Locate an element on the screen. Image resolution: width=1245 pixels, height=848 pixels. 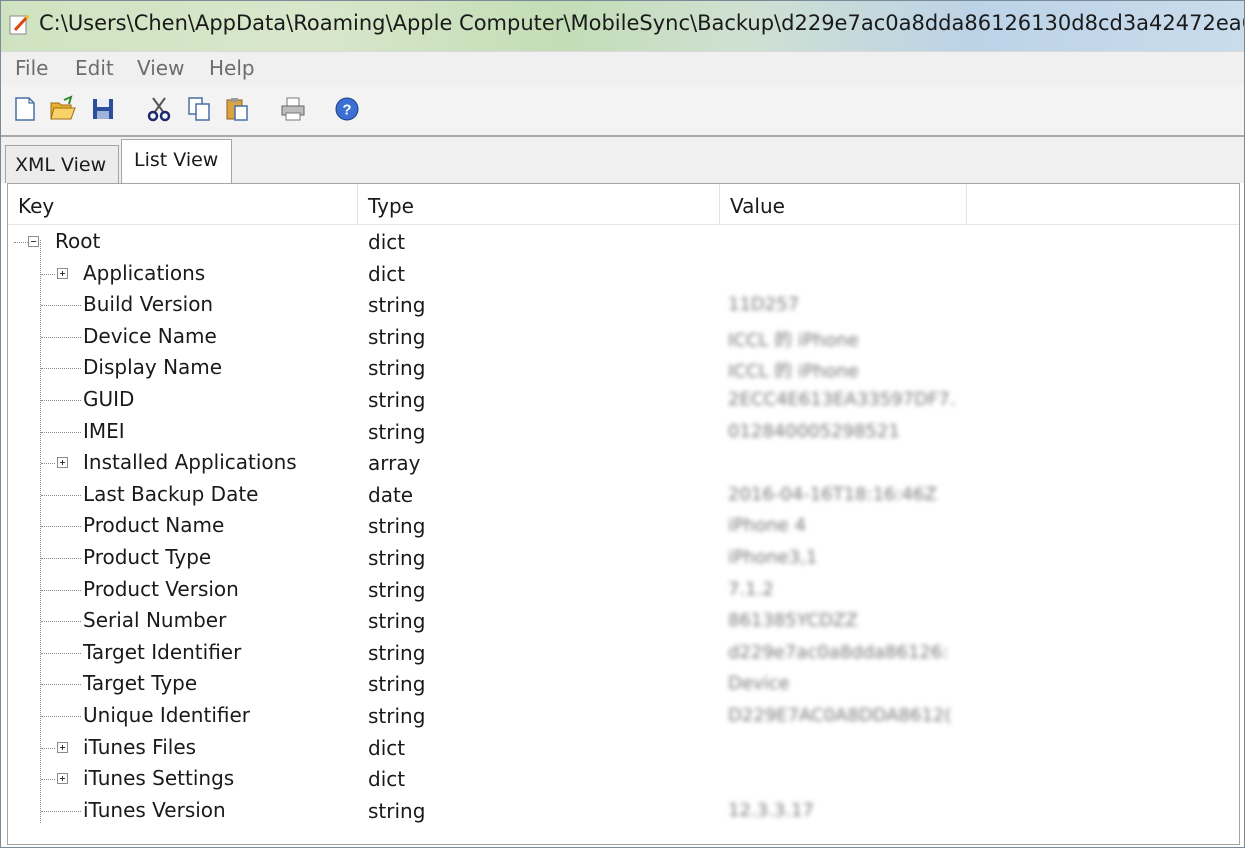
copy-icon is located at coordinates (199, 109).